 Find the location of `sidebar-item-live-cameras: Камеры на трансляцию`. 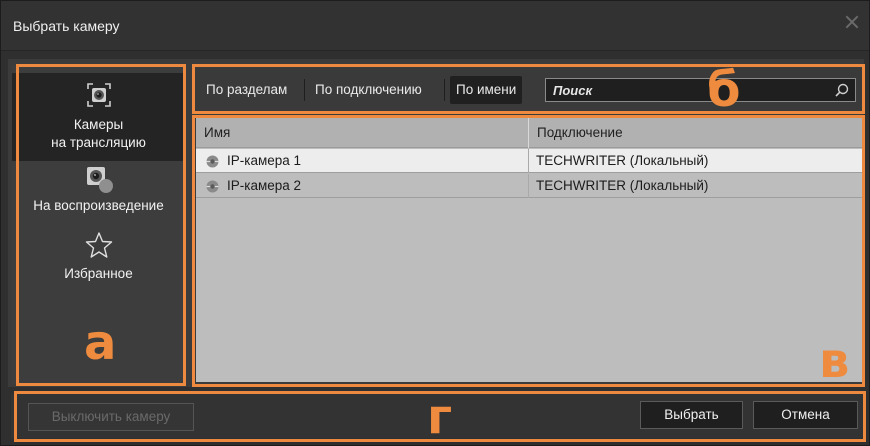

sidebar-item-live-cameras: Камеры на трансляцию is located at coordinates (98, 117).